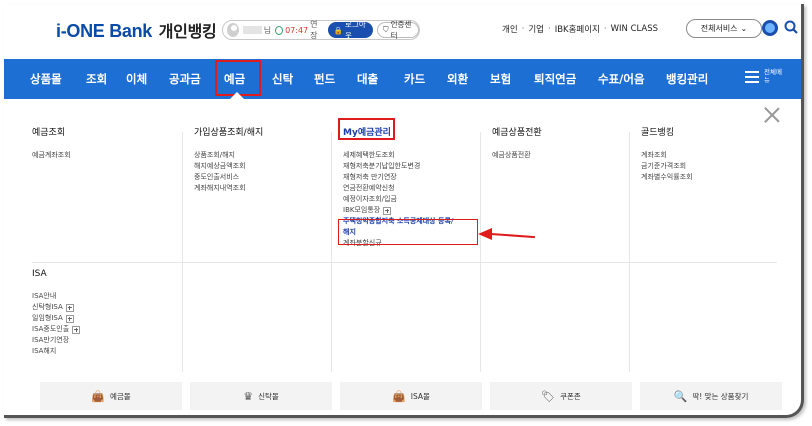 The height and width of the screenshot is (426, 812). Describe the element at coordinates (96, 79) in the screenshot. I see `nav-item-inquiry: 조회` at that location.